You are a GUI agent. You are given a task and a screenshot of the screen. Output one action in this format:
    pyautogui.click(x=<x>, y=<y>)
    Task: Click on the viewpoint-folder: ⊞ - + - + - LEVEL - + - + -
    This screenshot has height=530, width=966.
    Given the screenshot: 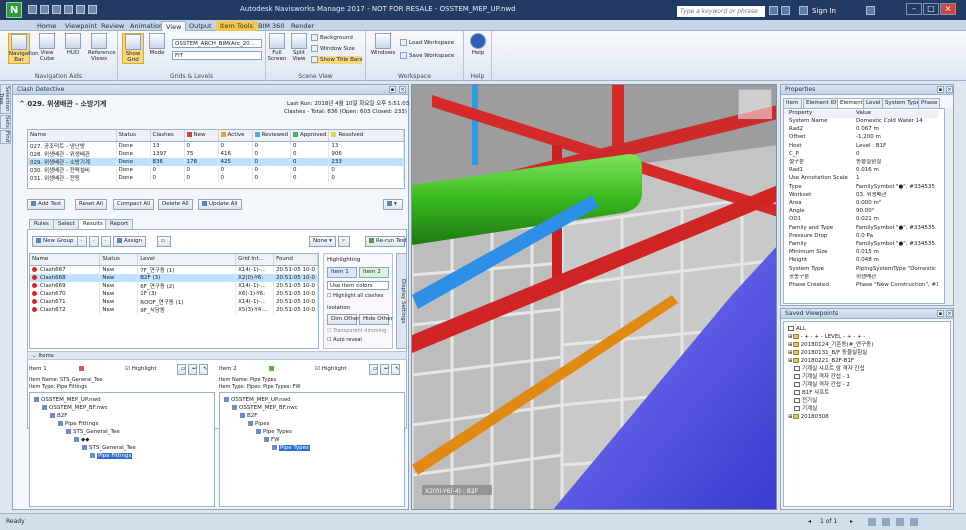 What is the action you would take?
    pyautogui.click(x=826, y=337)
    